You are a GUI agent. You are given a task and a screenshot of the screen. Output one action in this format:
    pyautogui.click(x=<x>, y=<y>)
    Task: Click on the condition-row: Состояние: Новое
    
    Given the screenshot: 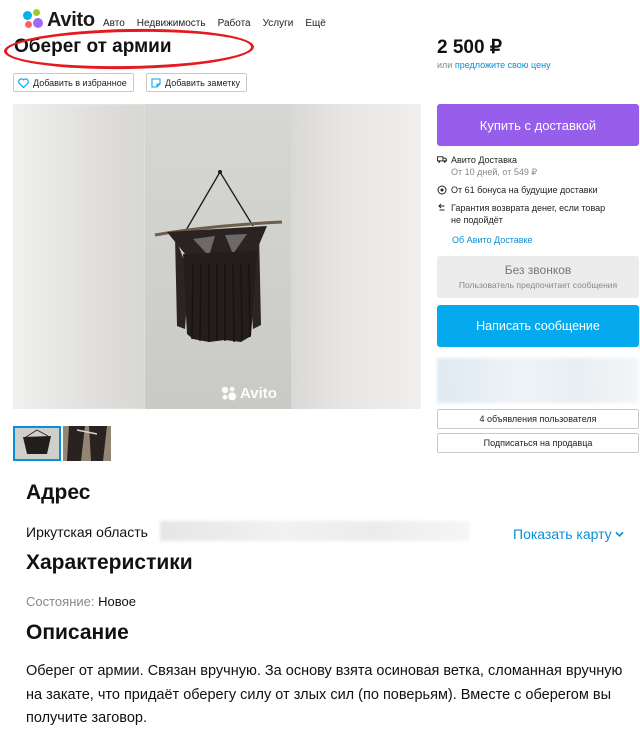 What is the action you would take?
    pyautogui.click(x=81, y=601)
    